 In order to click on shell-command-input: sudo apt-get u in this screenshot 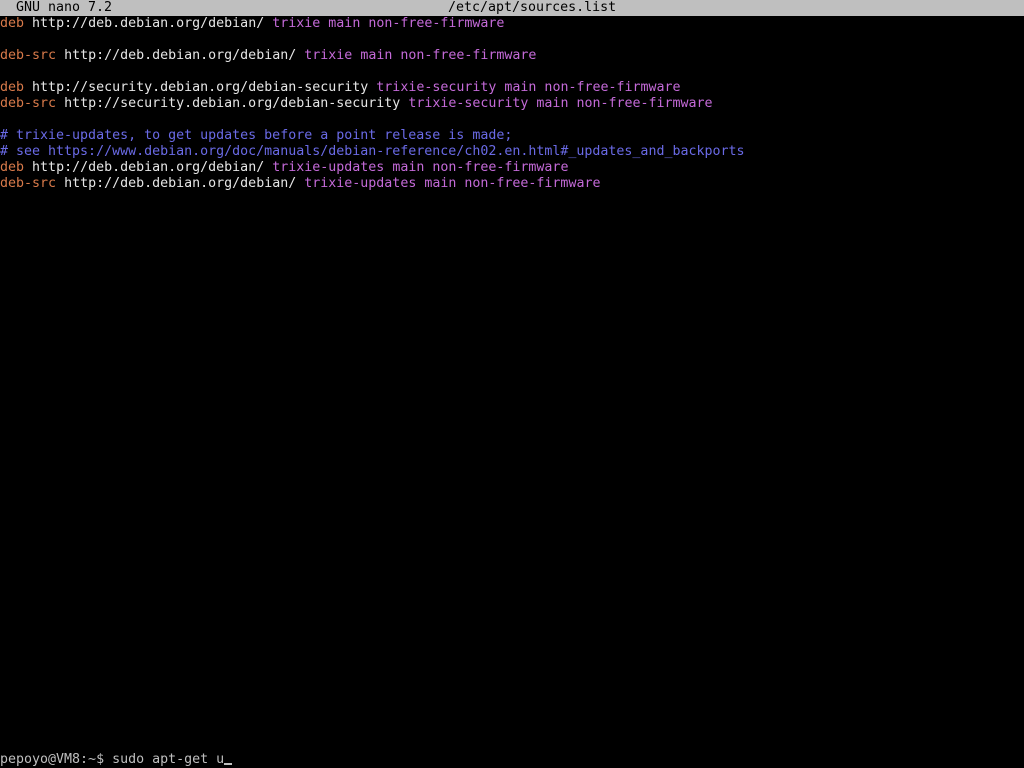, I will do `click(168, 759)`.